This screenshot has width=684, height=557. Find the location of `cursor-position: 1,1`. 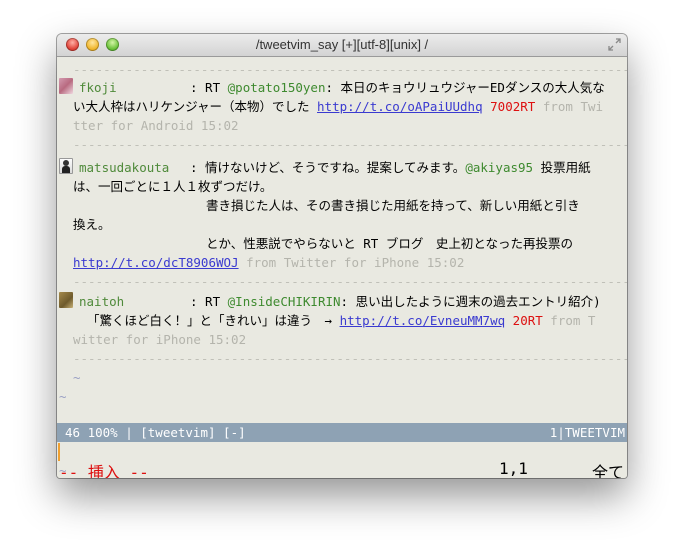

cursor-position: 1,1 is located at coordinates (513, 468).